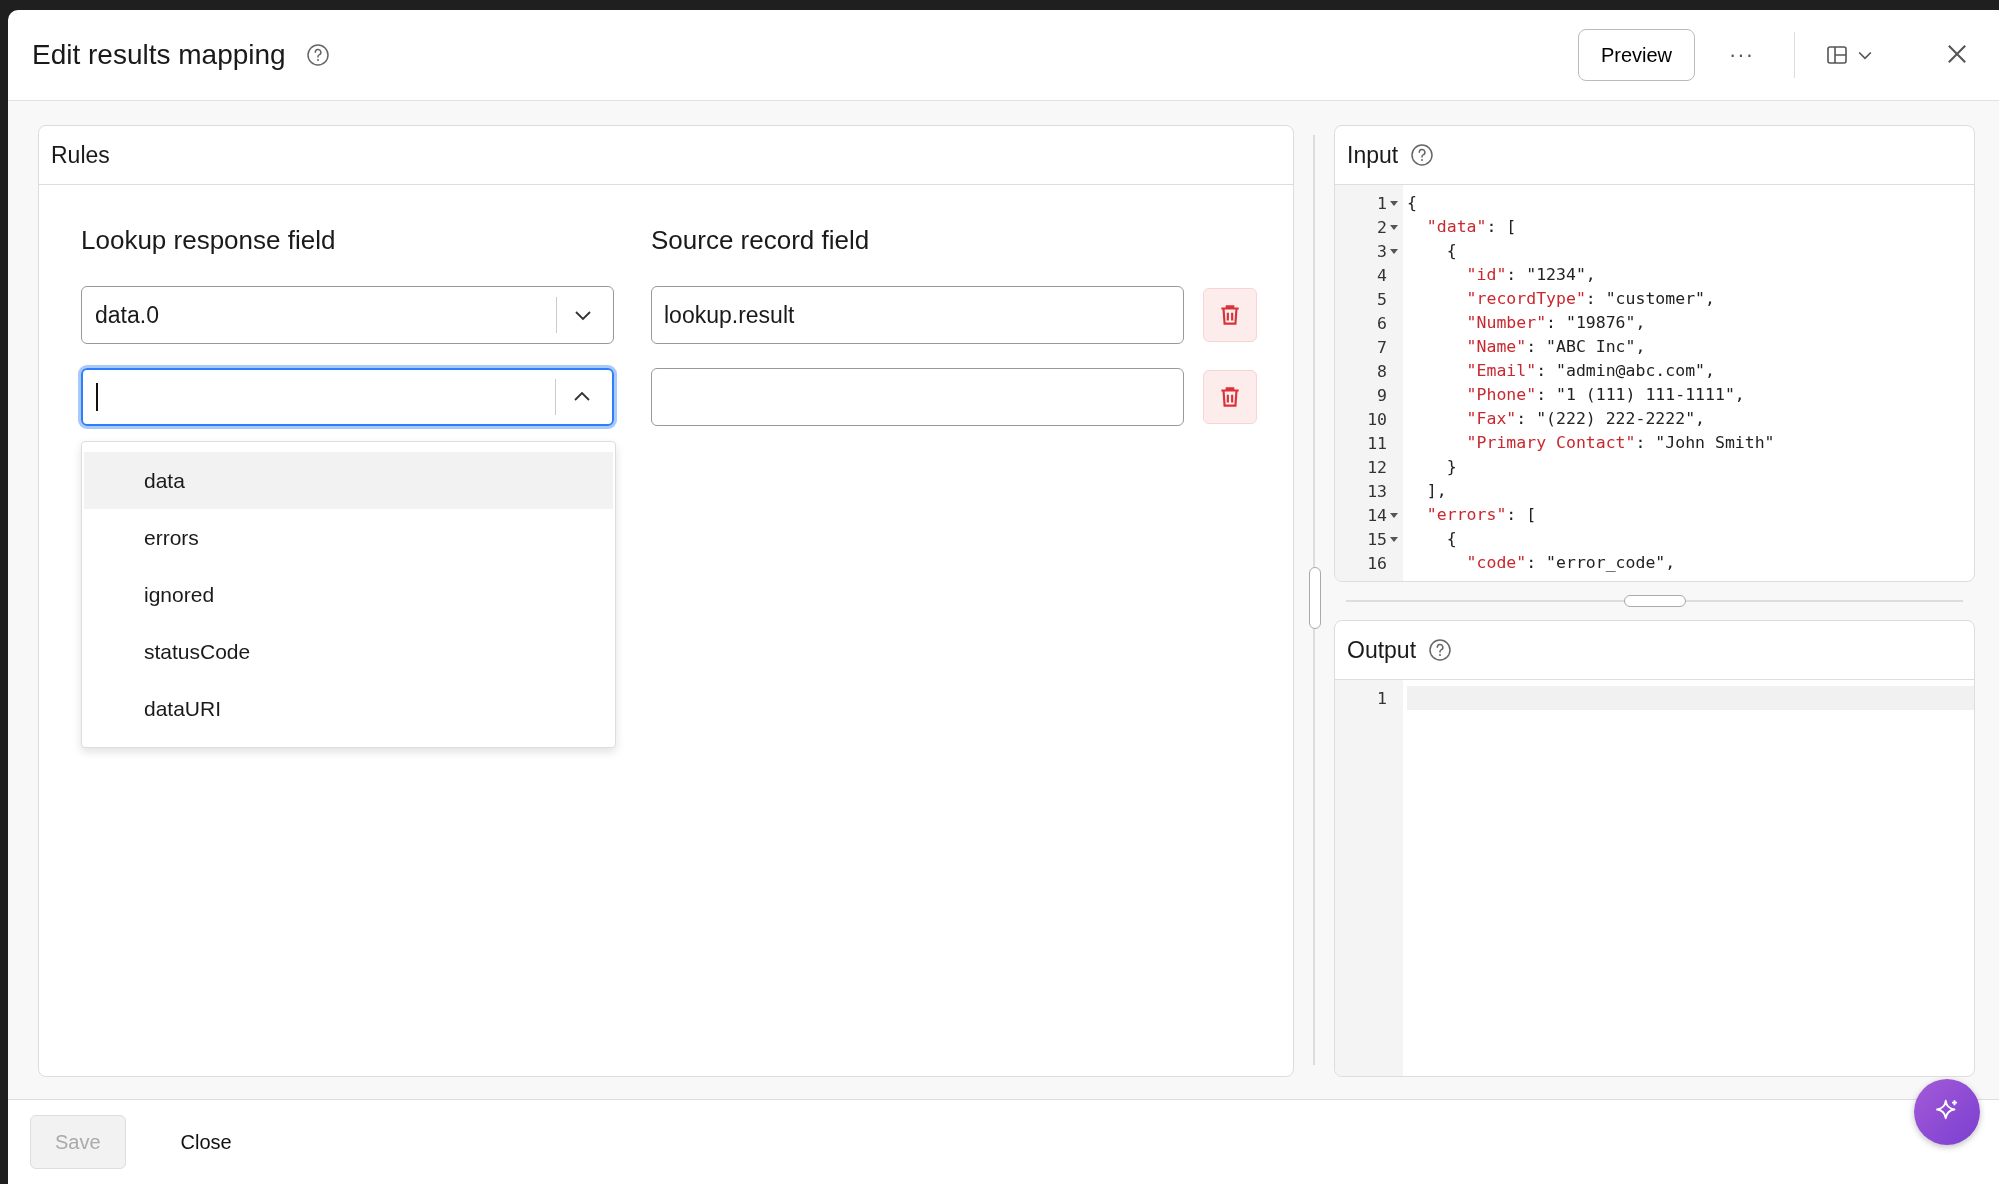  I want to click on code-line: "Phone": "1 (111) 111-1111",, so click(1605, 395).